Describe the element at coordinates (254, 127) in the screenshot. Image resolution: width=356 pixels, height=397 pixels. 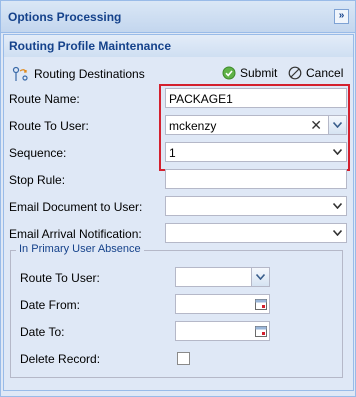
I see `highlight-box` at that location.